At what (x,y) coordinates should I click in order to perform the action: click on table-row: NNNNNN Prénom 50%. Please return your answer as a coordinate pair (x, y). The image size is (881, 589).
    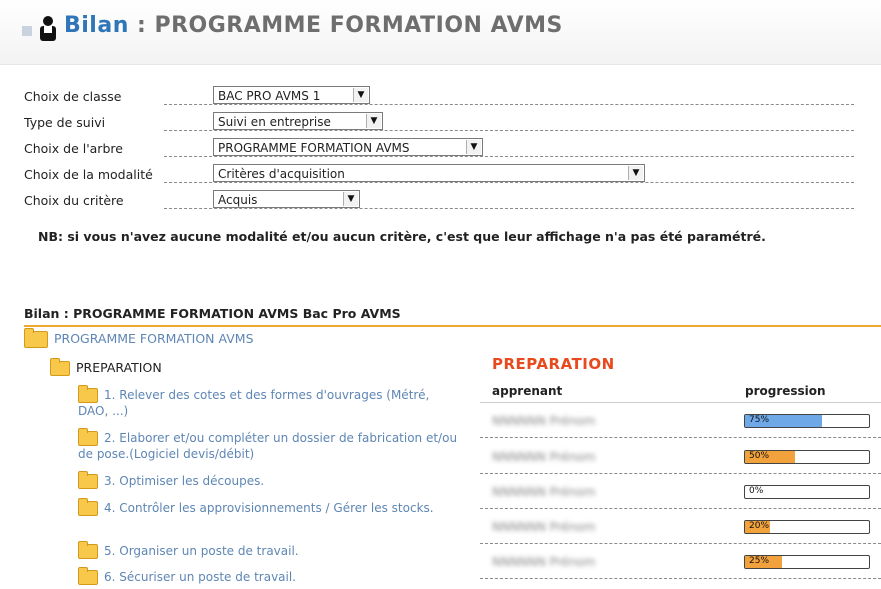
    Looking at the image, I should click on (680, 459).